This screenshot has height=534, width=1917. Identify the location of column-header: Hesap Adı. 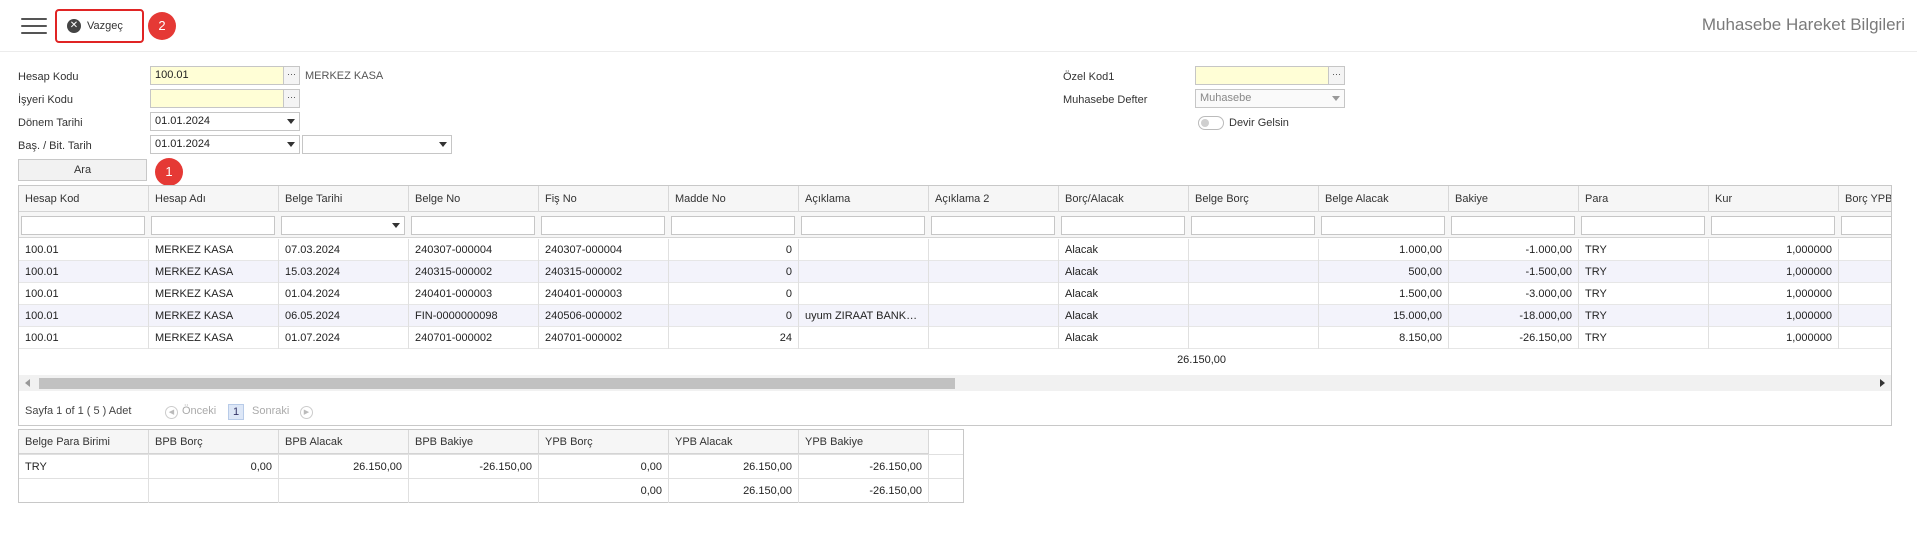
(214, 199).